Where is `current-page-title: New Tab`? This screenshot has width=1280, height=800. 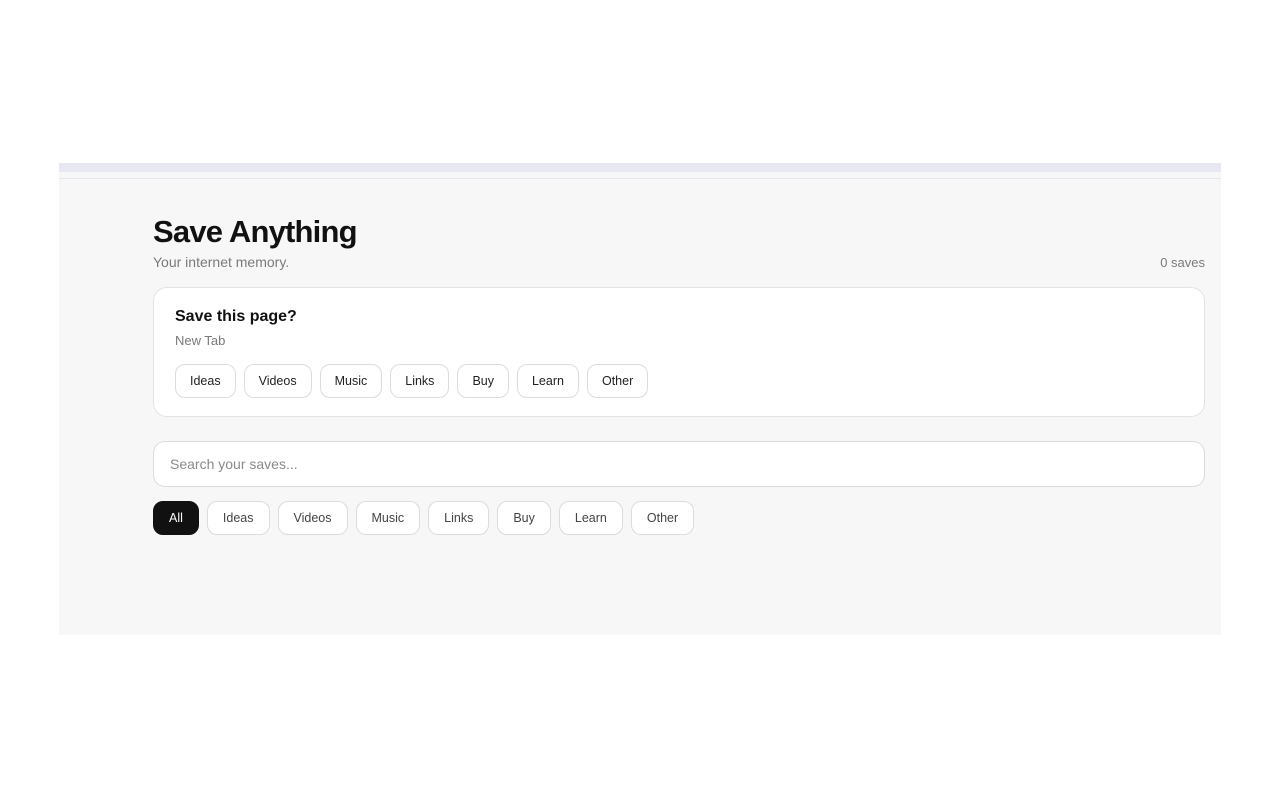
current-page-title: New Tab is located at coordinates (200, 340).